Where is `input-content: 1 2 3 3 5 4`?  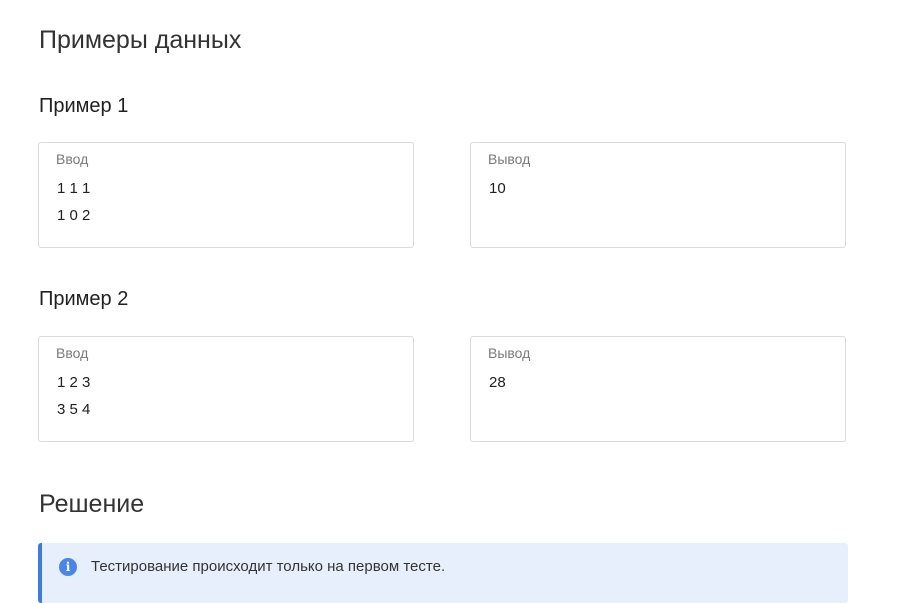 input-content: 1 2 3 3 5 4 is located at coordinates (73, 396).